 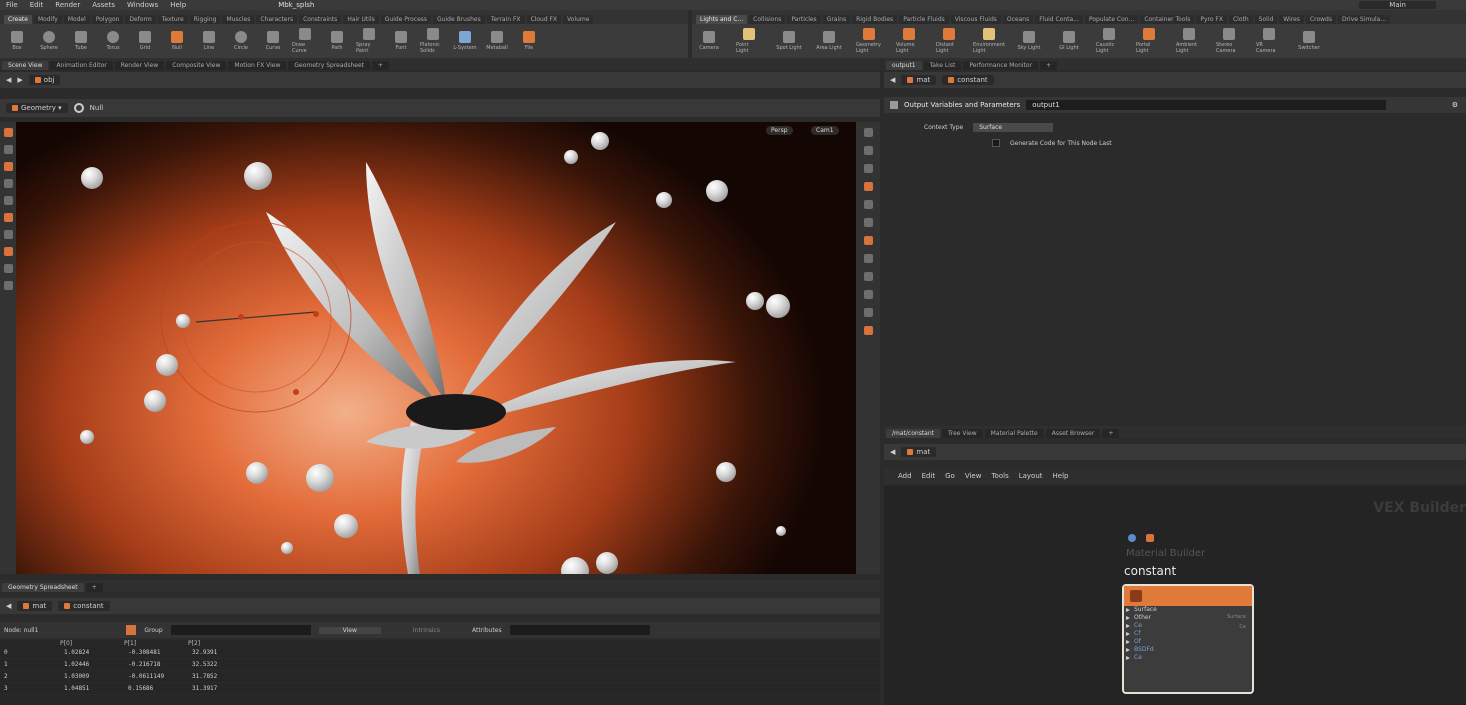 I want to click on network-menu-layout: Layout, so click(x=1031, y=476).